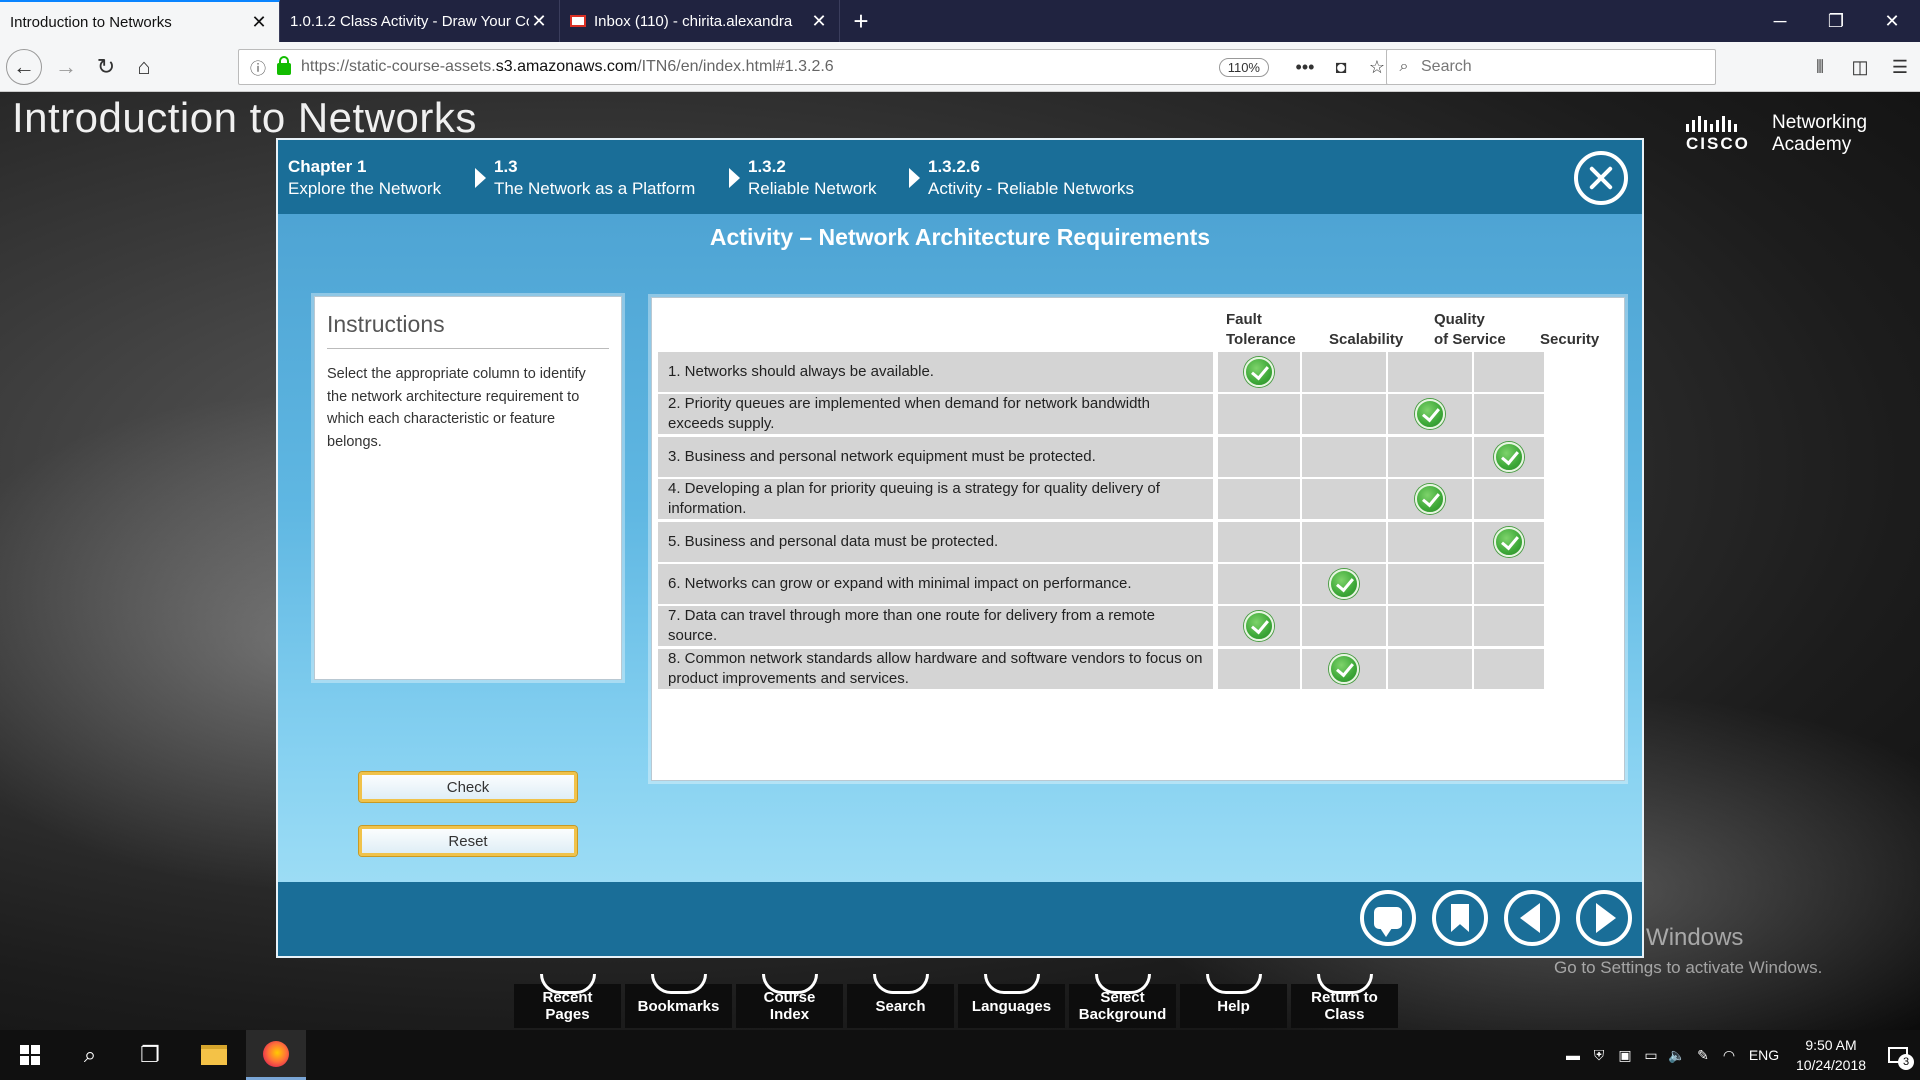 This screenshot has width=1920, height=1080. I want to click on tab-inbox: Inbox (110) - chirita.alexandra ✕, so click(700, 21).